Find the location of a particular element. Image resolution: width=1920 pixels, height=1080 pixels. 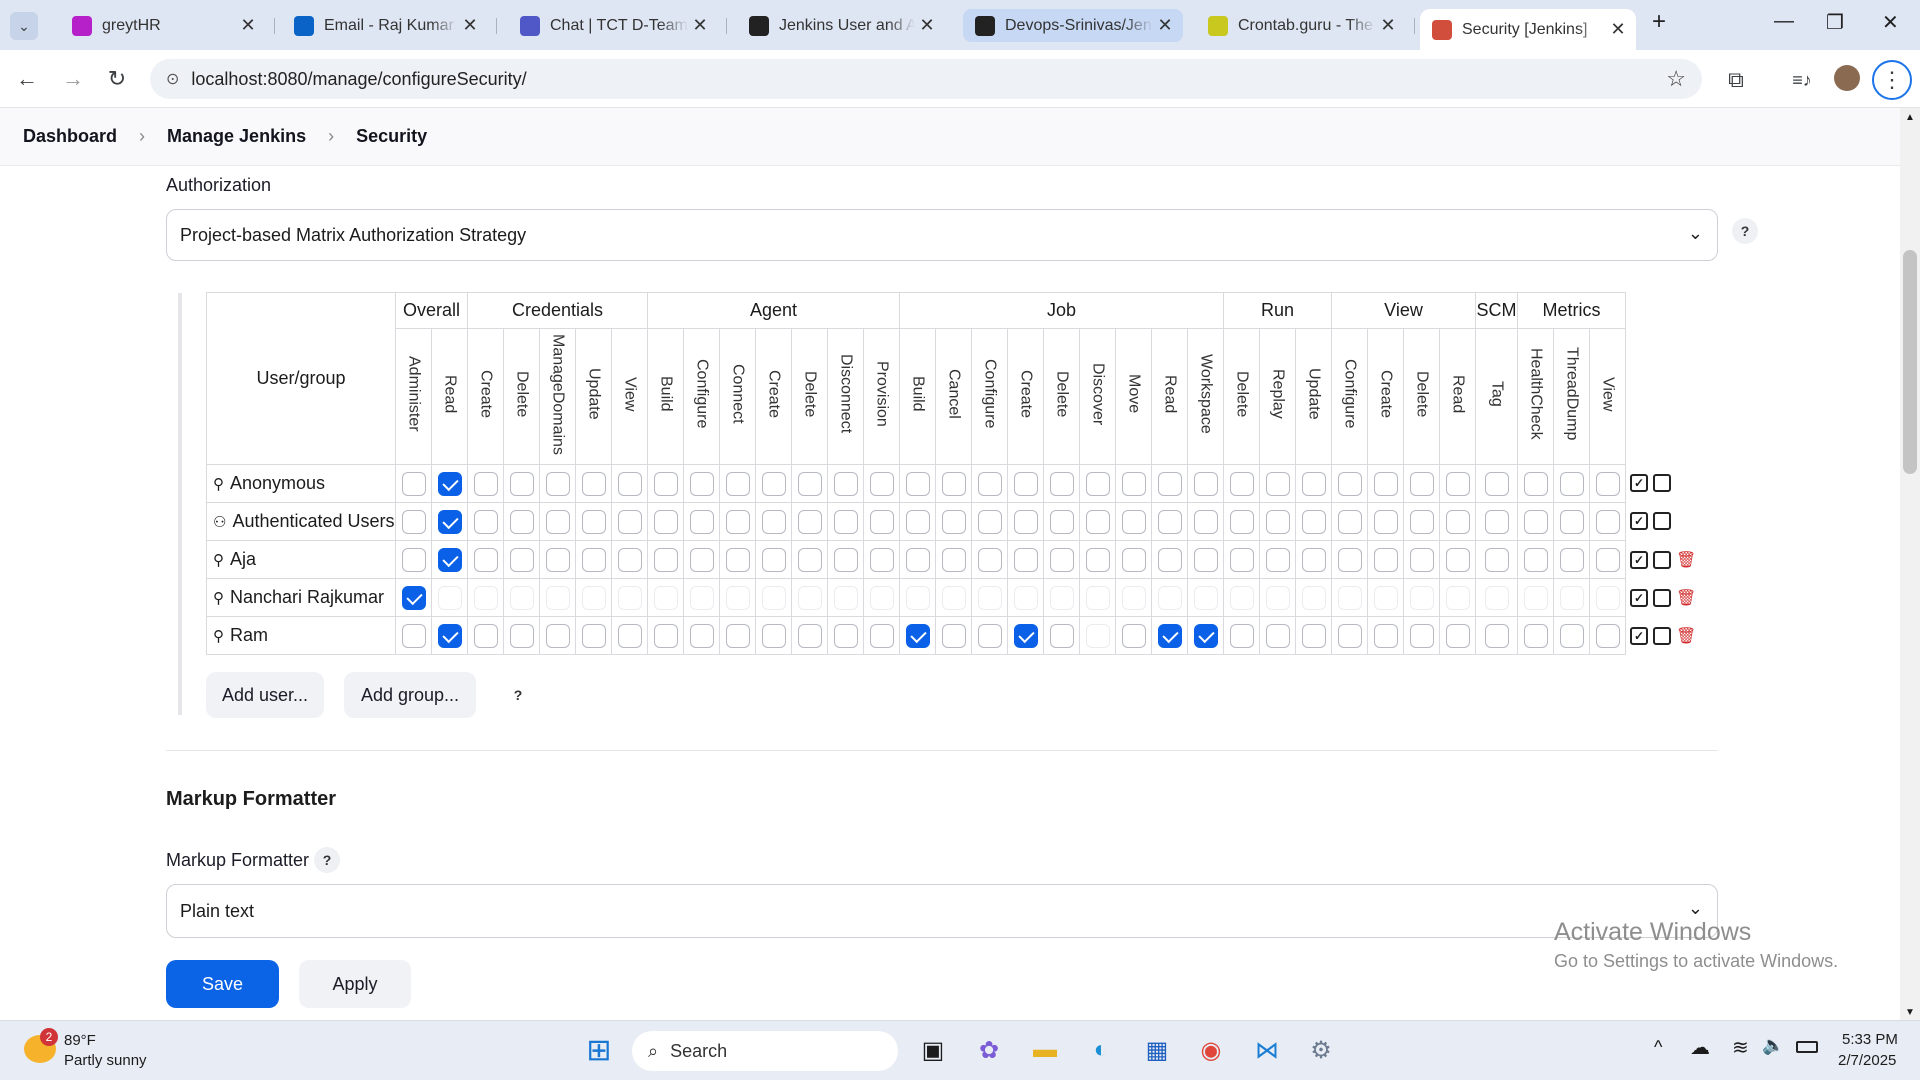

weather-temp: 89°F is located at coordinates (80, 1040).